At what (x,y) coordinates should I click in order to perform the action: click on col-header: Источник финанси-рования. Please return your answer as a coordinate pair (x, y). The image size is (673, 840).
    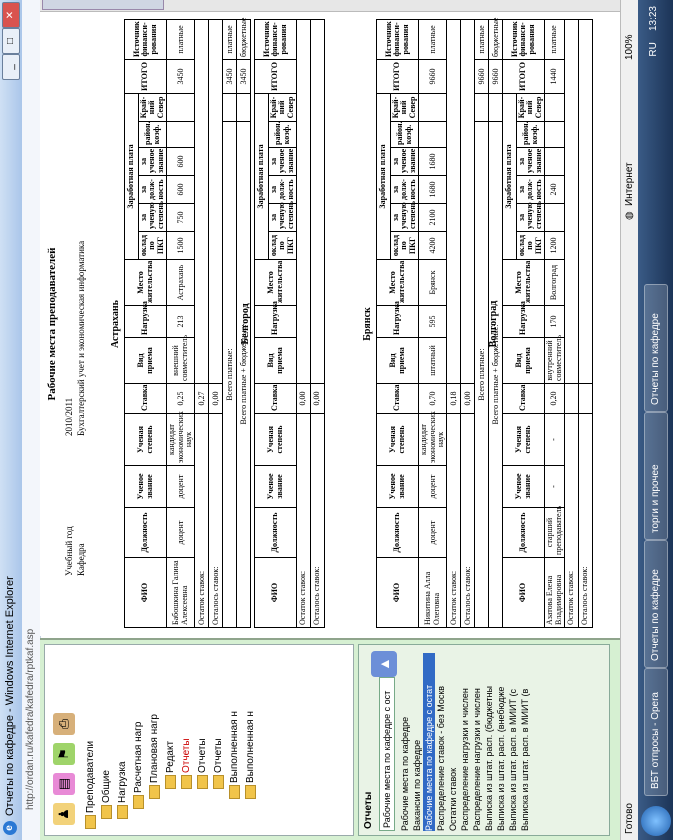
    Looking at the image, I should click on (523, 39).